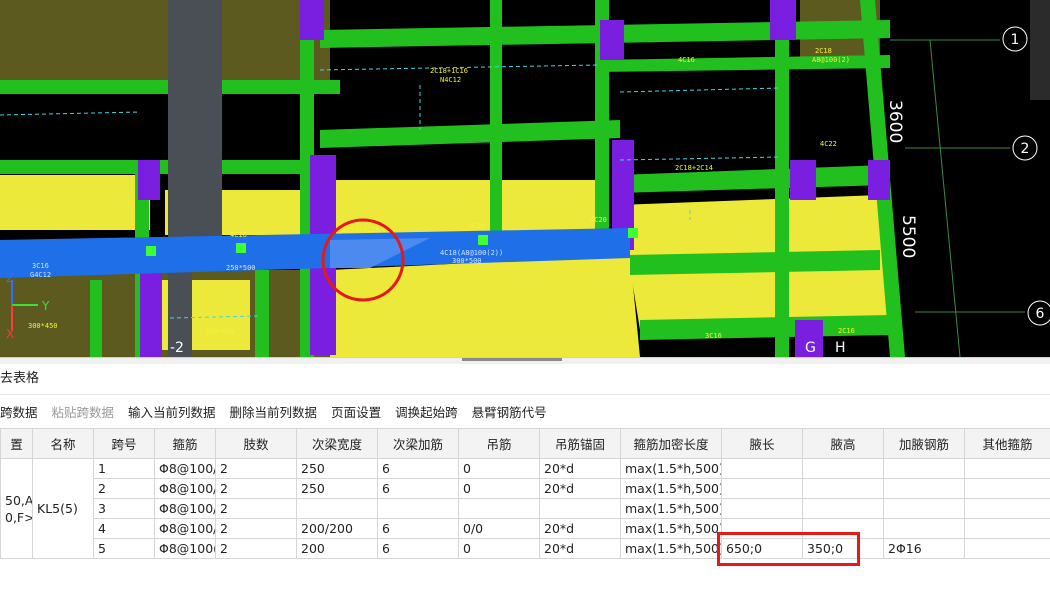 The image size is (1050, 594). Describe the element at coordinates (1015, 39) in the screenshot. I see `axis-bubble: 1` at that location.